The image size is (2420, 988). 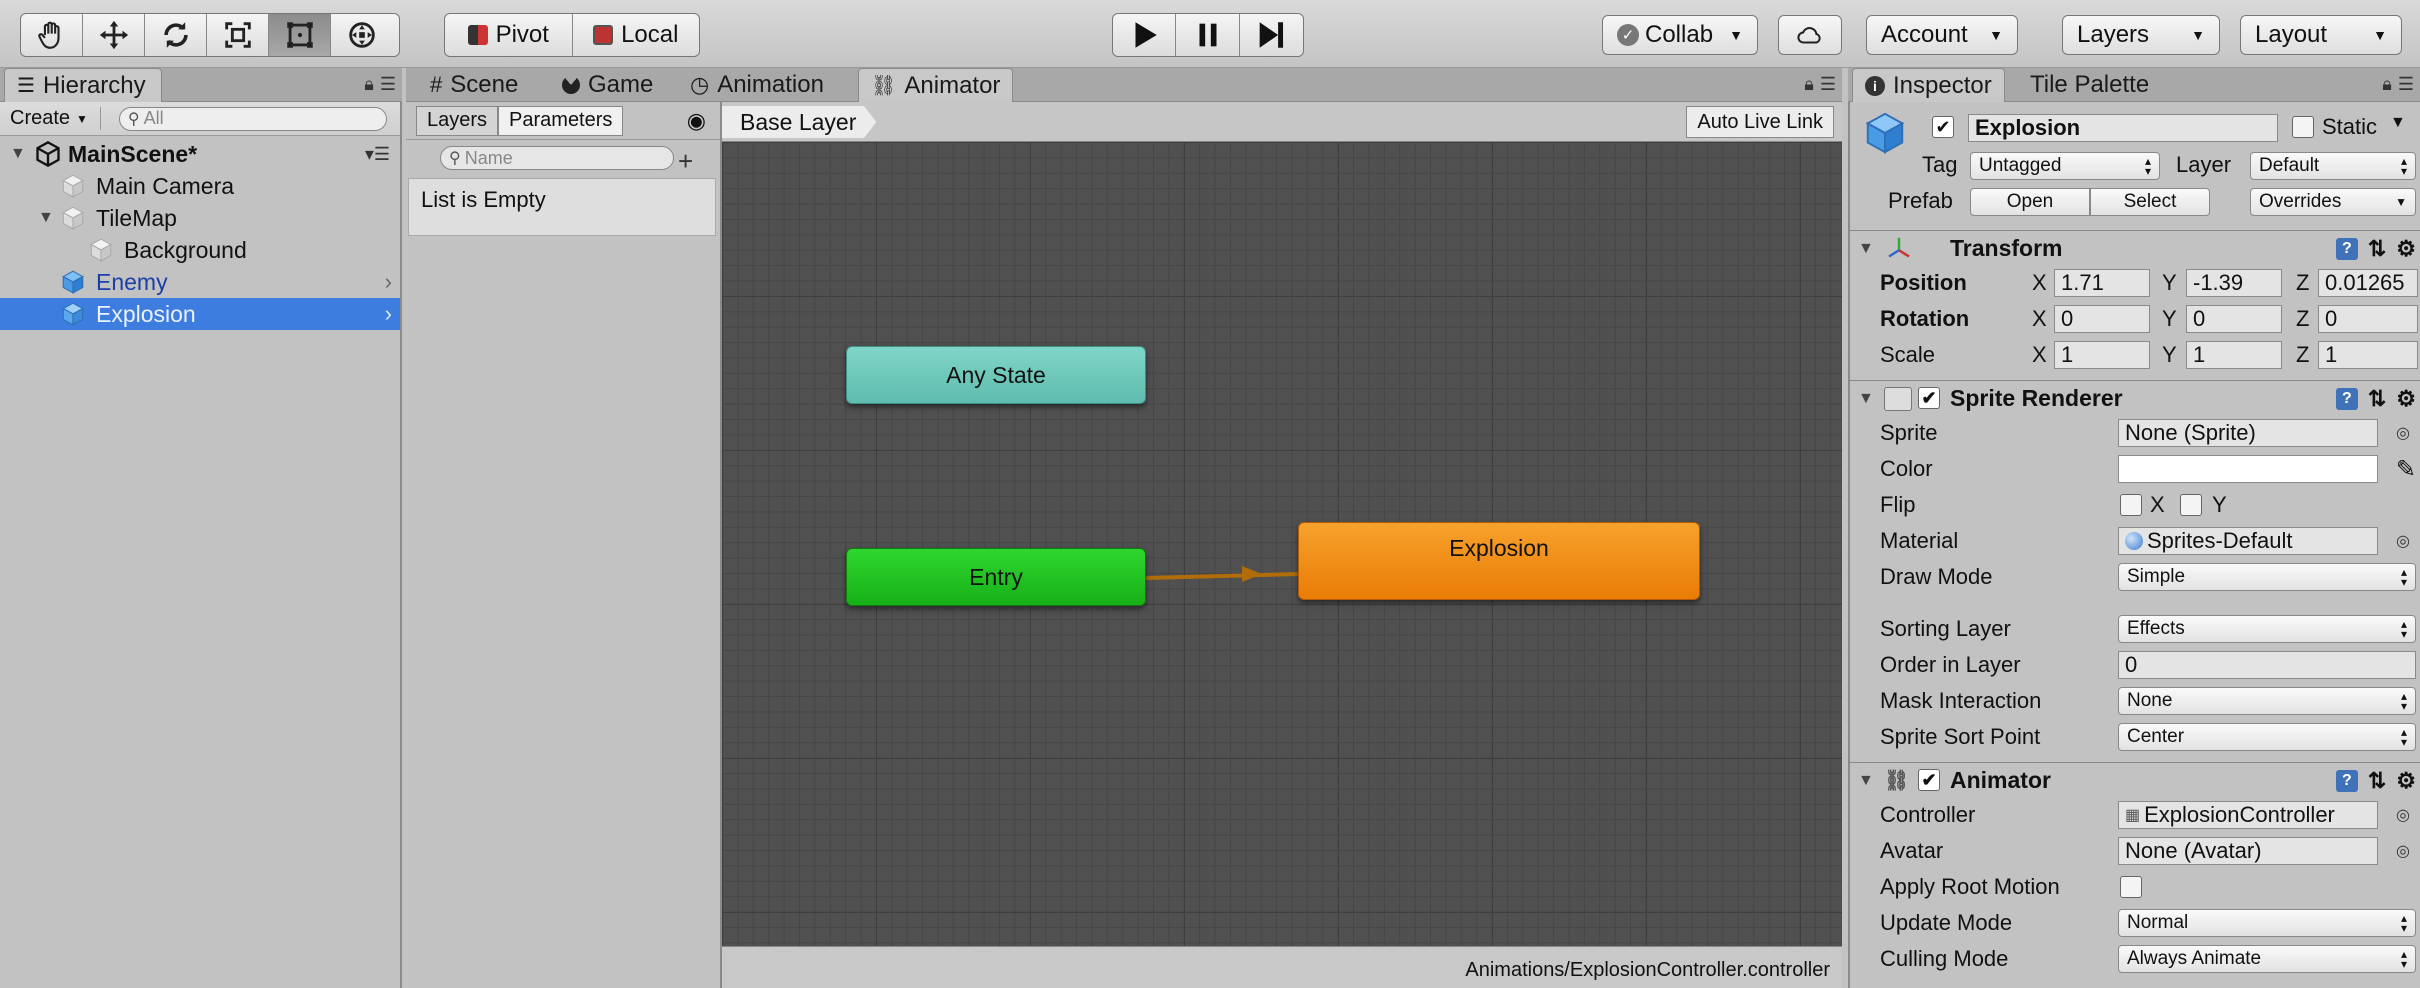 What do you see at coordinates (2267, 629) in the screenshot?
I see `sorting-layer-dropdown: Effects ▴ ▾` at bounding box center [2267, 629].